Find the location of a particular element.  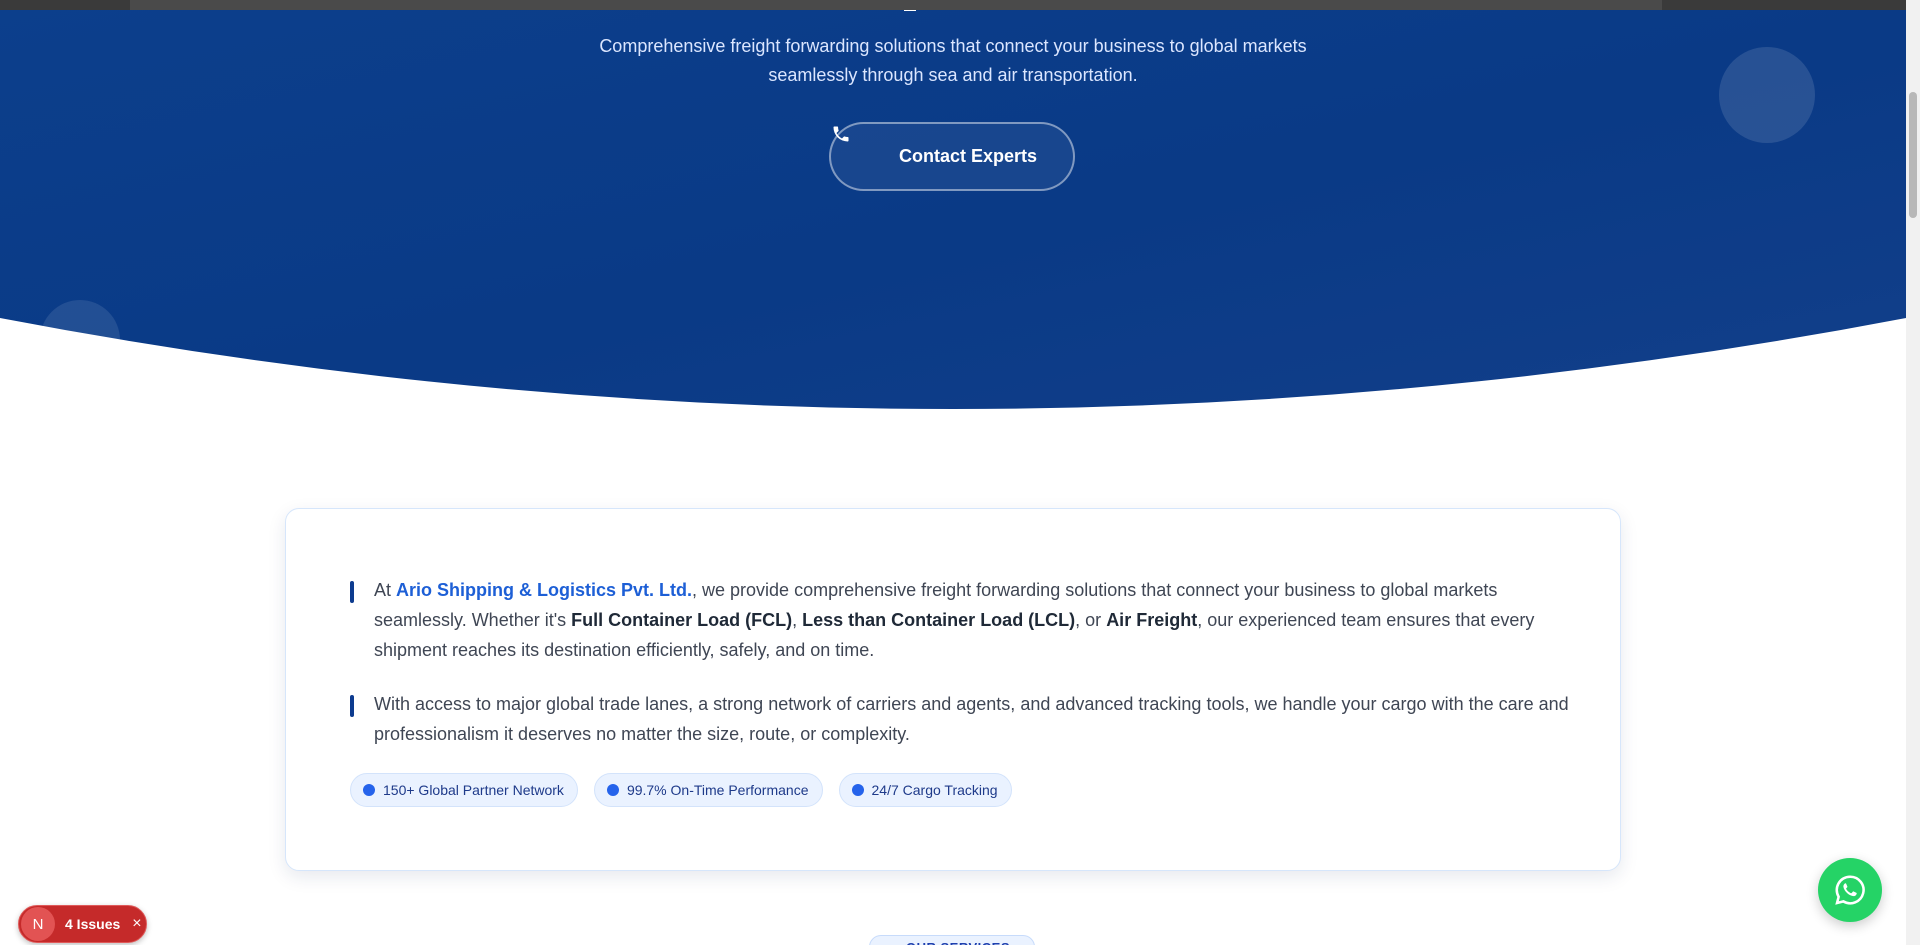

p1-text: , or is located at coordinates (1091, 620).